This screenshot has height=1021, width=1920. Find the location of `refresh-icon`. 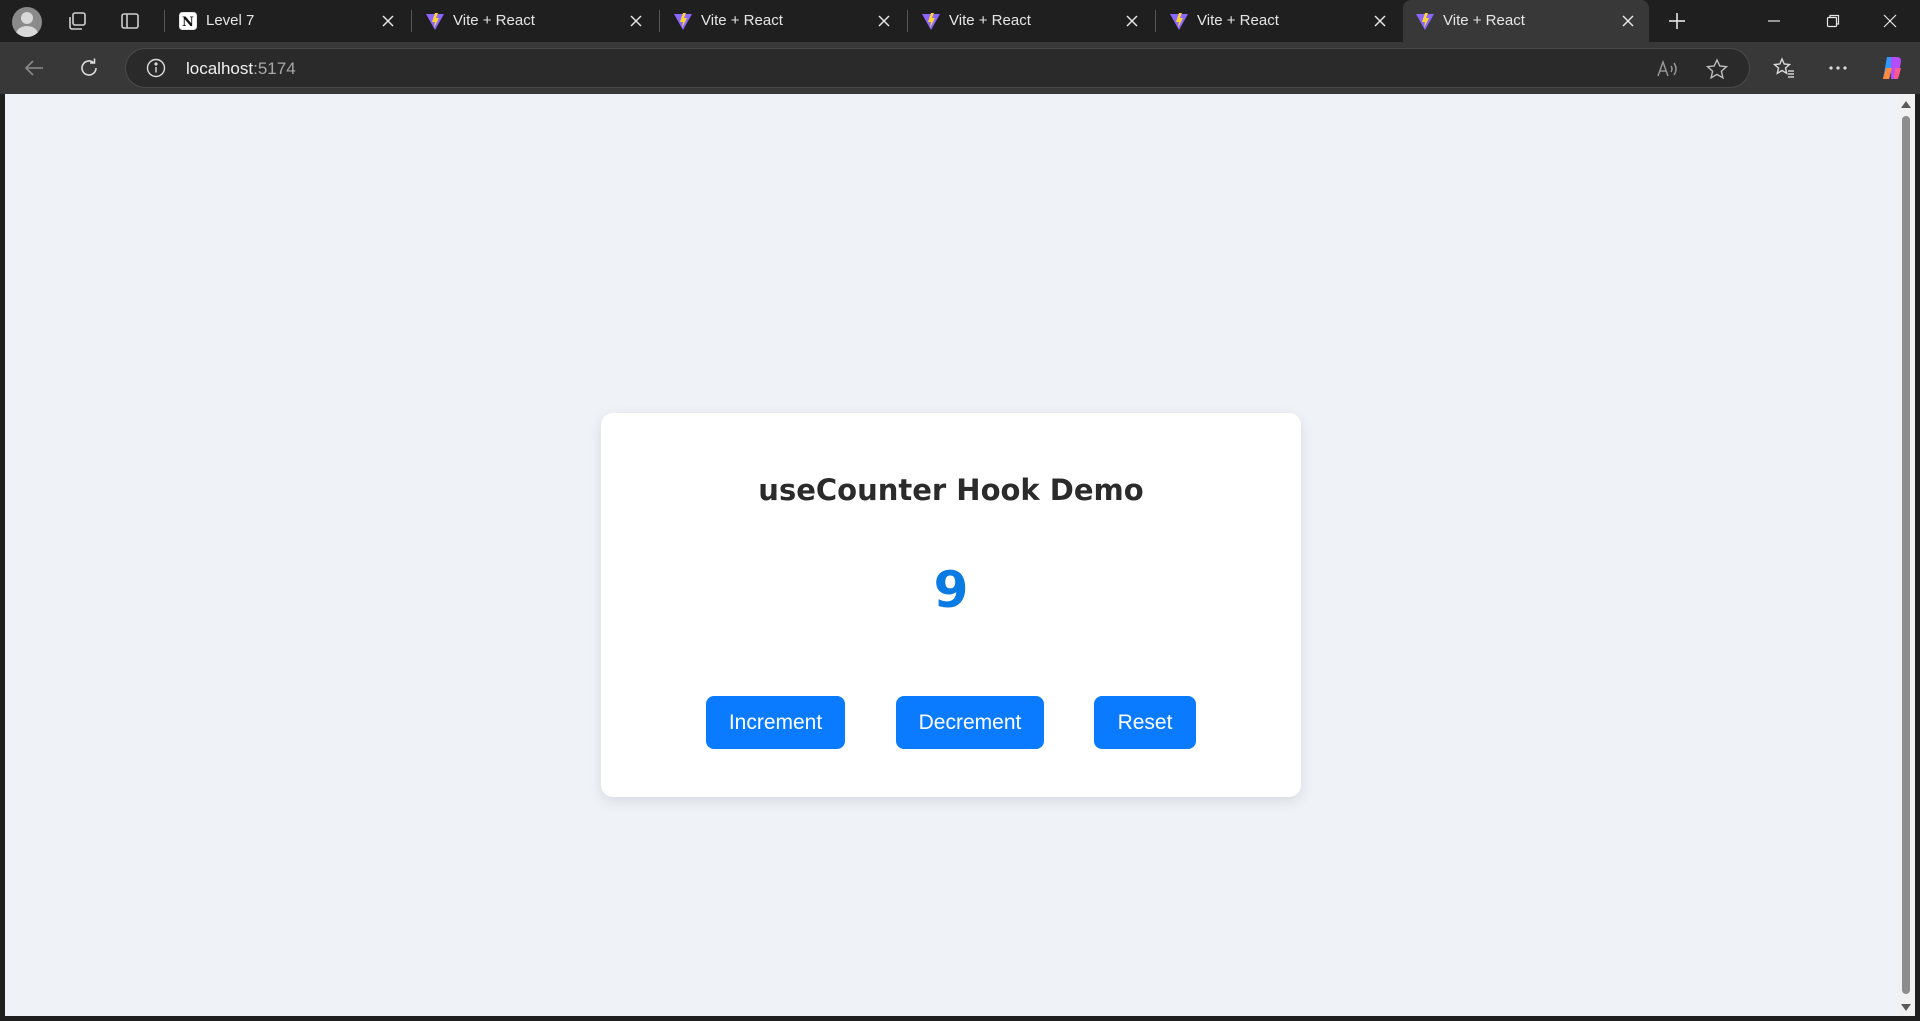

refresh-icon is located at coordinates (89, 68).